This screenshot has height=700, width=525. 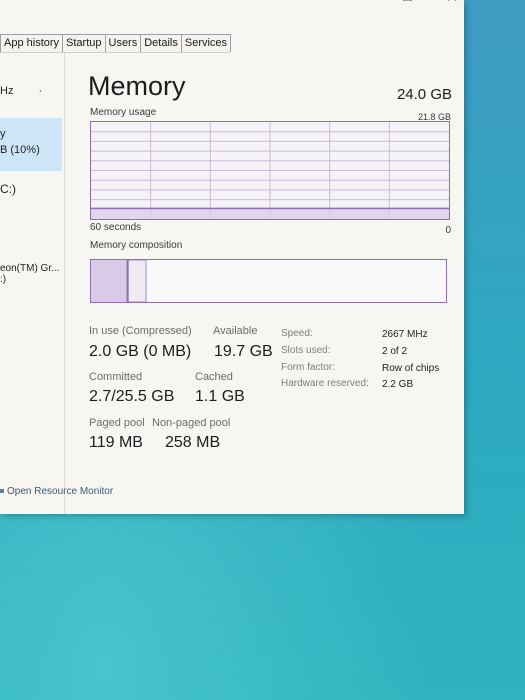 I want to click on minimize-button: —, so click(x=359, y=2).